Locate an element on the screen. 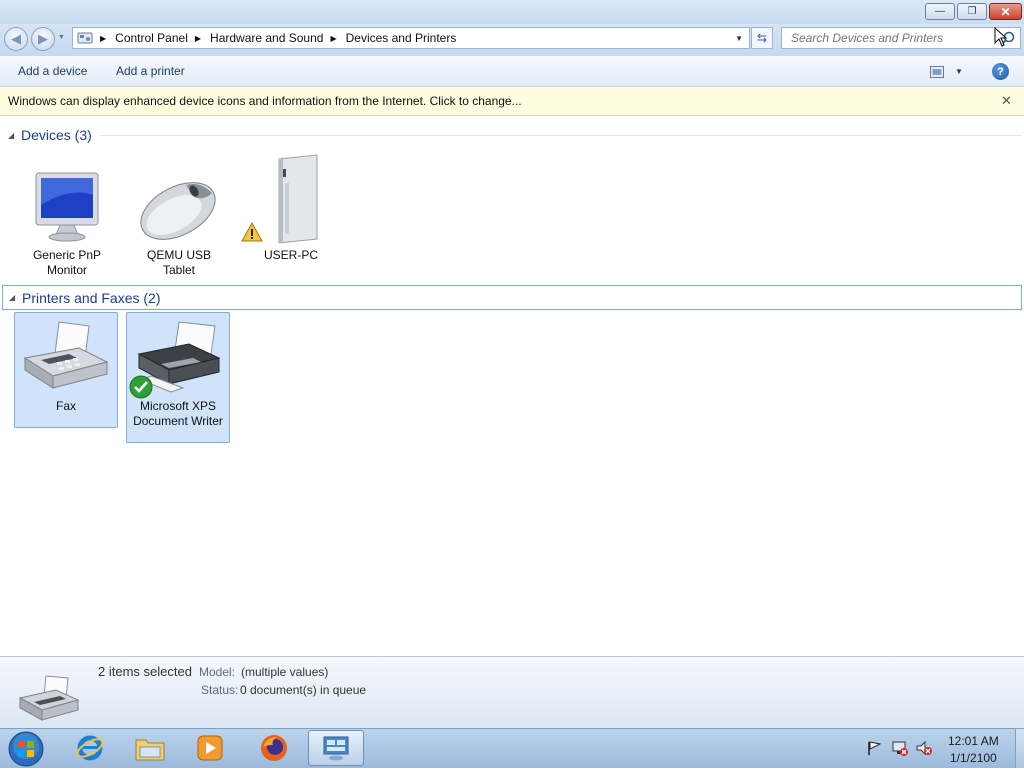 The height and width of the screenshot is (771, 1024). device-label-line1: USER-PC is located at coordinates (290, 255).